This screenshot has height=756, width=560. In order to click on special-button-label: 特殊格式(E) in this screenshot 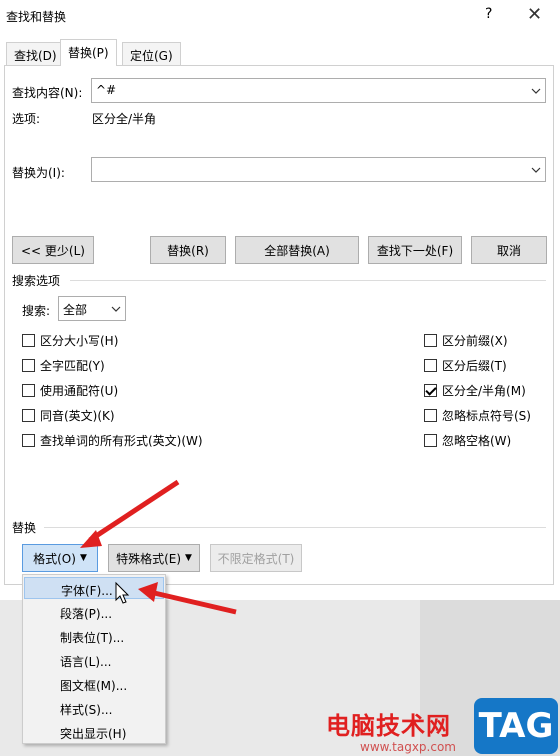, I will do `click(149, 558)`.